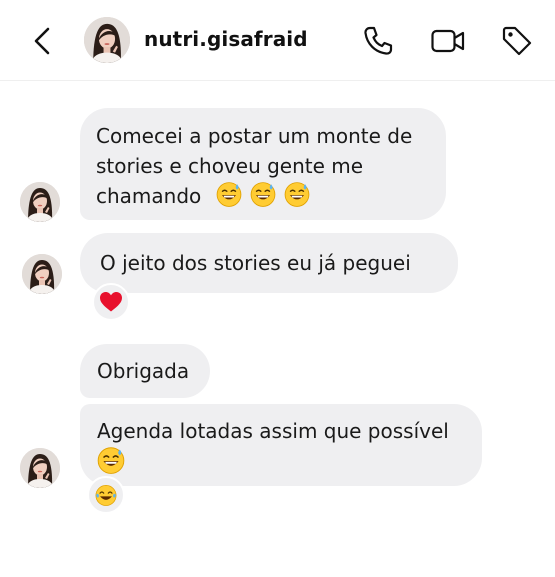  What do you see at coordinates (149, 196) in the screenshot?
I see `message-text: chamando` at bounding box center [149, 196].